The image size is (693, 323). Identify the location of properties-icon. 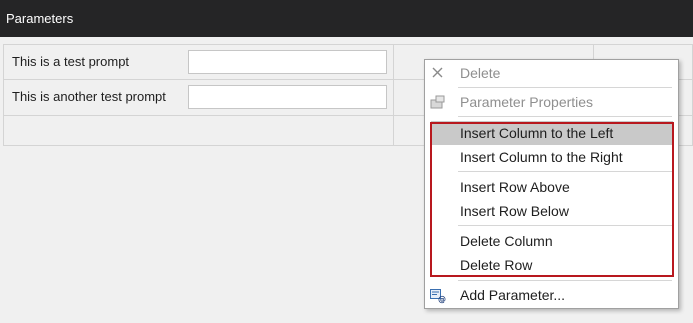
(438, 102).